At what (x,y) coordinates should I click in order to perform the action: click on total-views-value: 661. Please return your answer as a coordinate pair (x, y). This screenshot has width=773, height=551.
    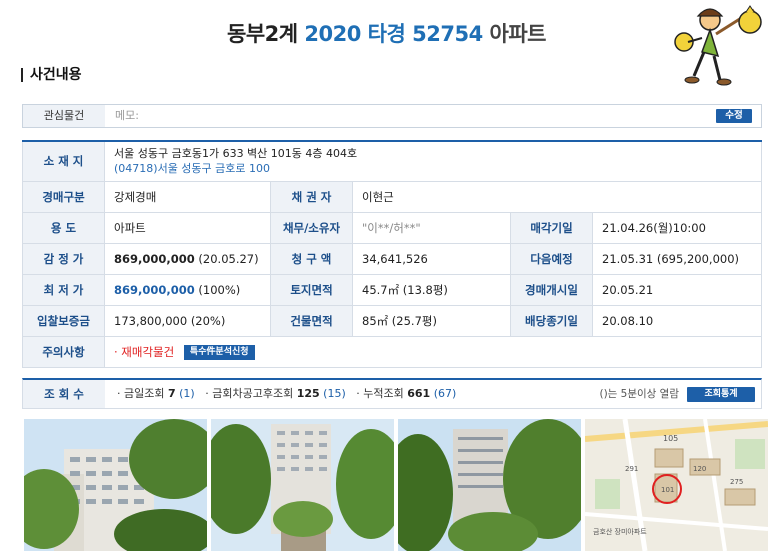
    Looking at the image, I should click on (419, 393).